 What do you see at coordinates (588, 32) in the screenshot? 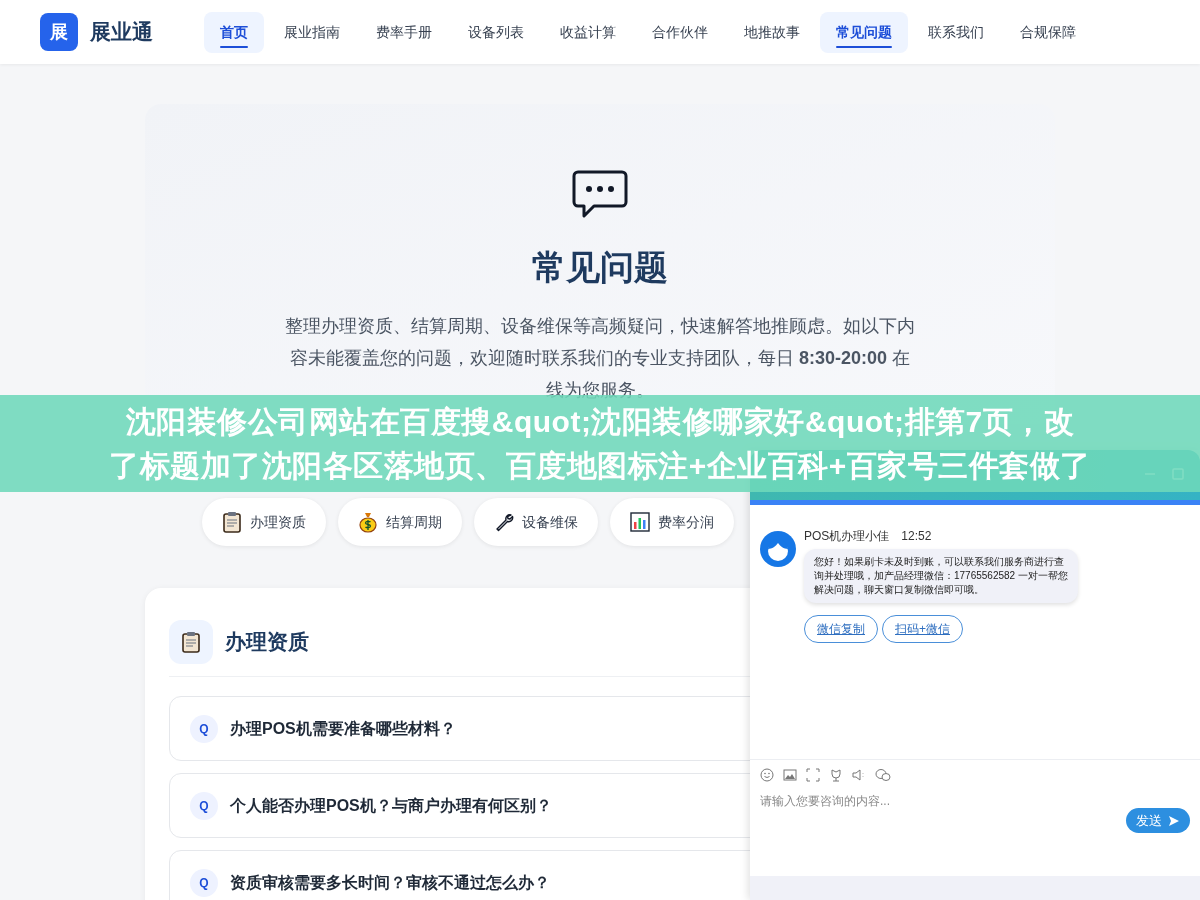
I see `nav-link: 收益计算` at bounding box center [588, 32].